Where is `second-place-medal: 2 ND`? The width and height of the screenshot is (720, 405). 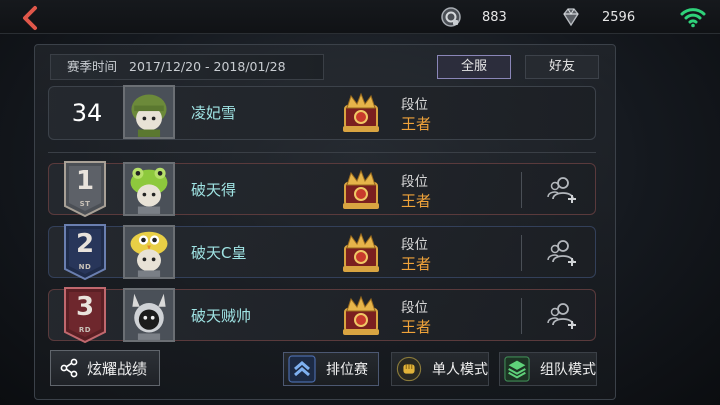 second-place-medal: 2 ND is located at coordinates (85, 252).